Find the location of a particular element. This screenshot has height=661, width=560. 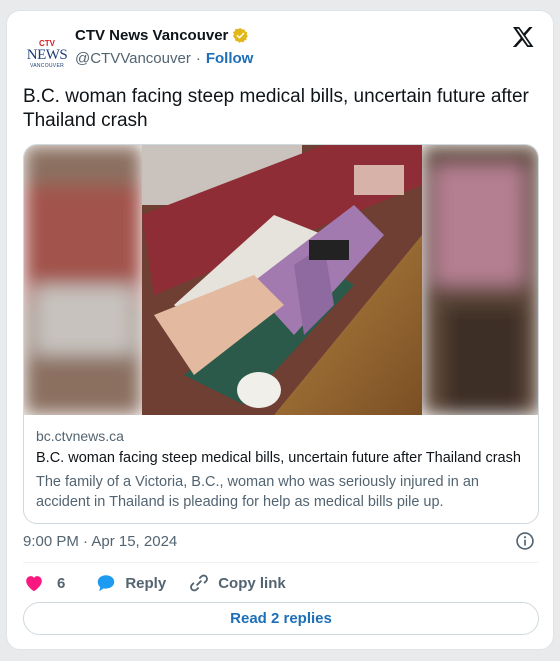

info-icon is located at coordinates (525, 541).